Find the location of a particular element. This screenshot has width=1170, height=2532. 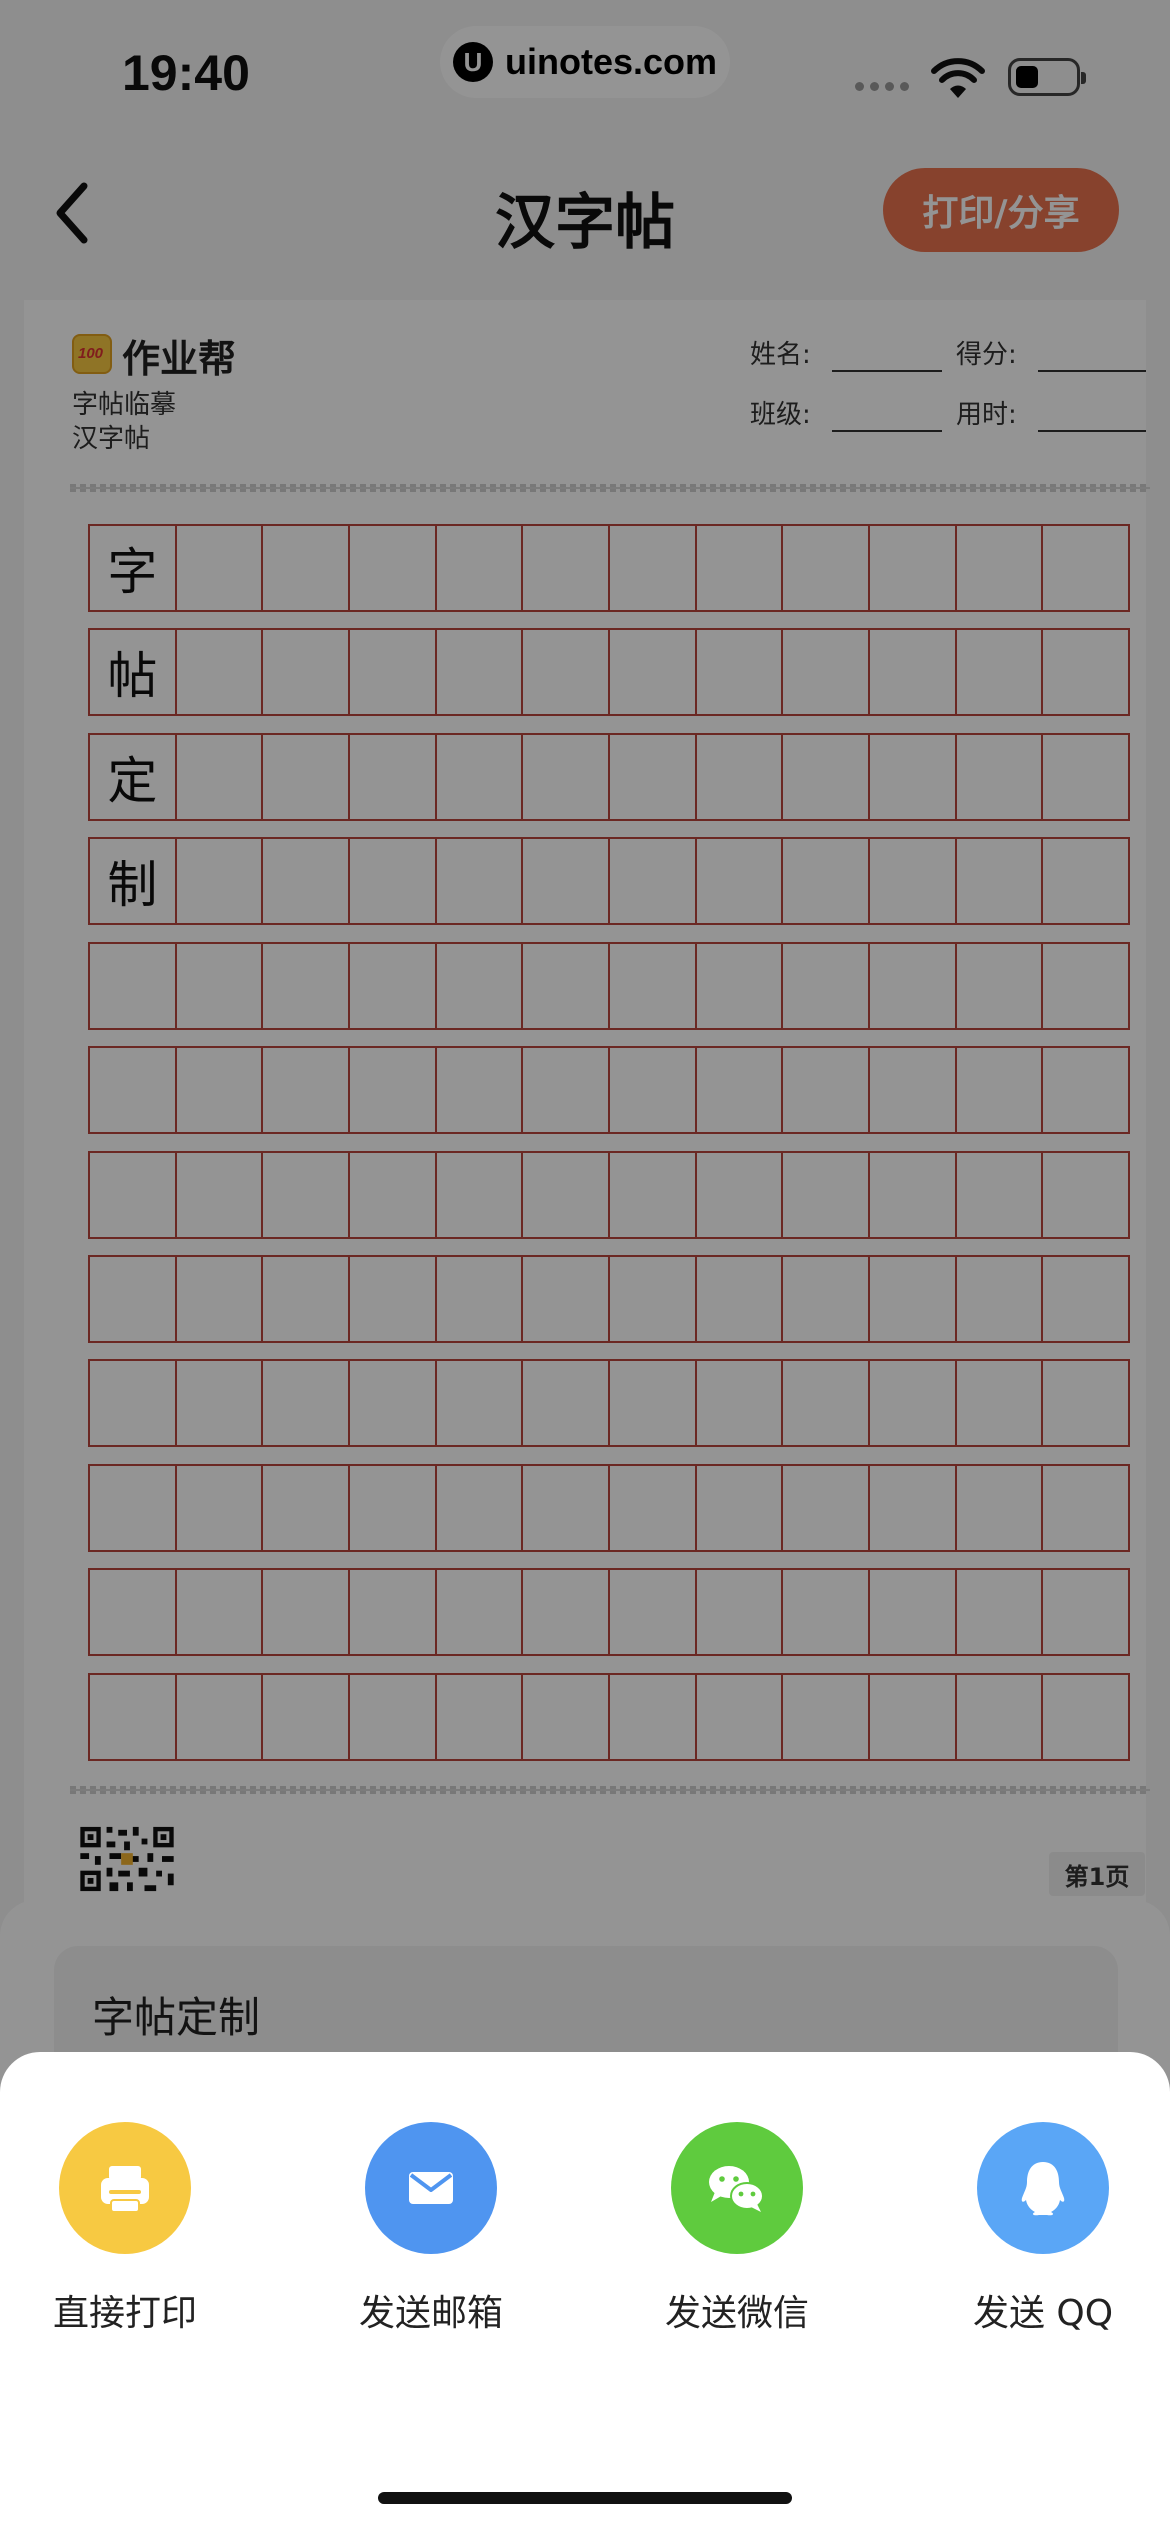

share-option-wechat: 发送微信 is located at coordinates (737, 2229).